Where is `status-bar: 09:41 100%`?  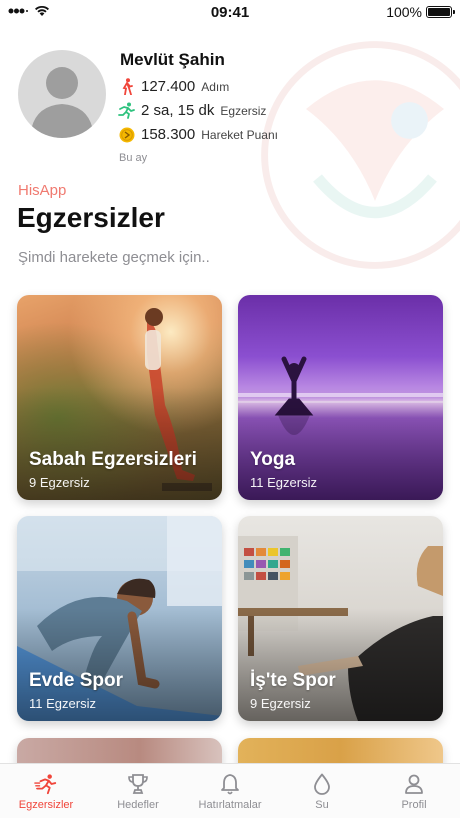
status-bar: 09:41 100% is located at coordinates (230, 13).